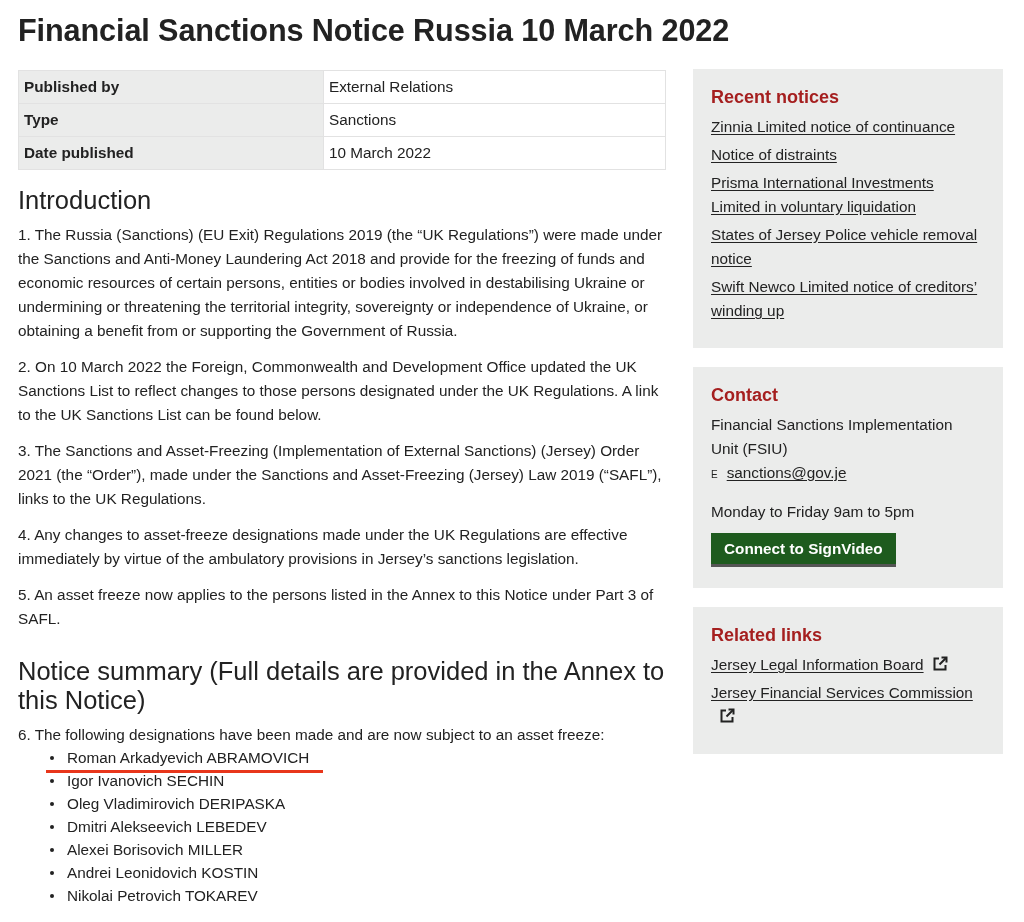  Describe the element at coordinates (339, 391) in the screenshot. I see `paragraph: 2. On 10 March 2022 the Foreign, Commonwealth and Development Office updated the UK Sanctions List to reflect changes to those persons designated under the UK Regulations. A link to the UK Sanctions List can be found below.` at that location.